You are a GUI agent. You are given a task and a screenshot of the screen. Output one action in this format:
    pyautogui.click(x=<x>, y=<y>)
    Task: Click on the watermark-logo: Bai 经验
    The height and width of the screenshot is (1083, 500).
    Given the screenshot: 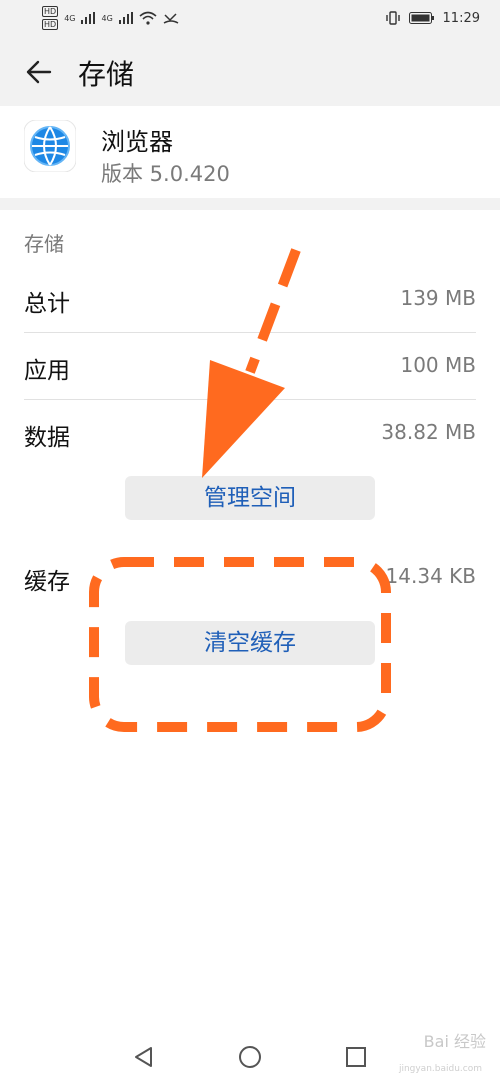 What is the action you would take?
    pyautogui.click(x=454, y=1041)
    